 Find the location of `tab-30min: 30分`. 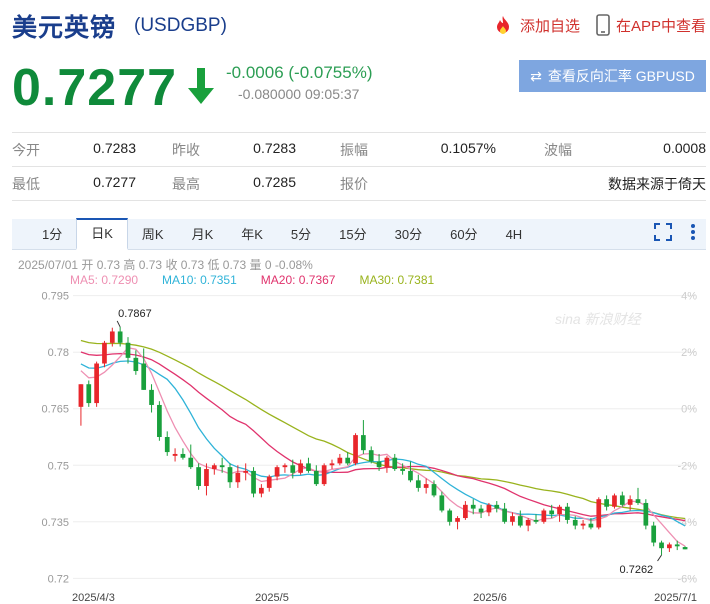

tab-30min: 30分 is located at coordinates (408, 234).